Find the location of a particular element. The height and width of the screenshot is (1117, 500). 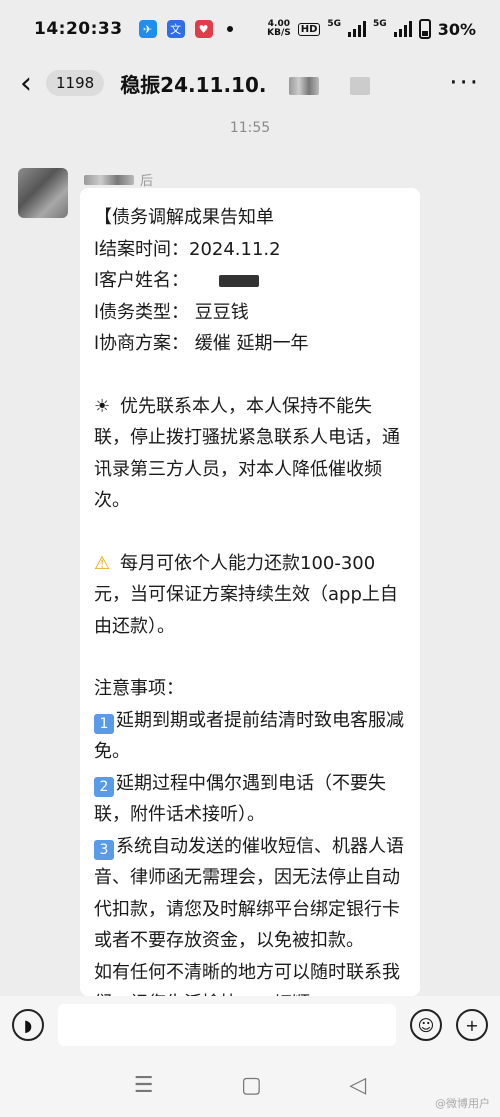

avatar is located at coordinates (43, 193).